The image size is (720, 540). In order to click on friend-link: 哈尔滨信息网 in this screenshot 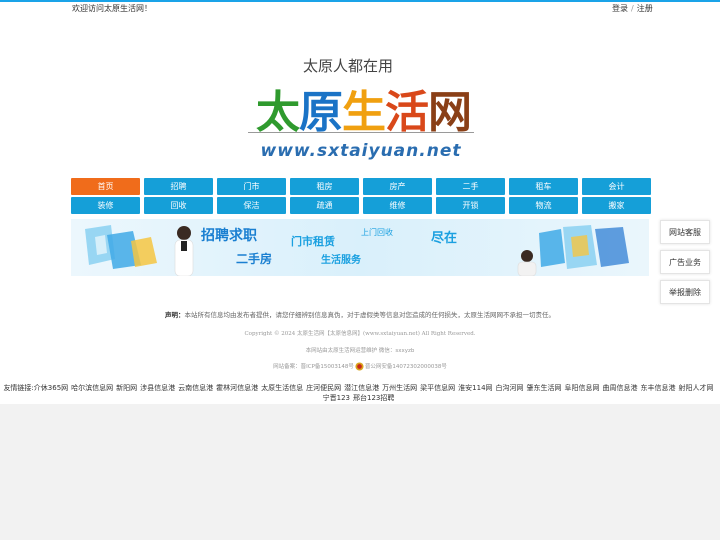, I will do `click(92, 388)`.